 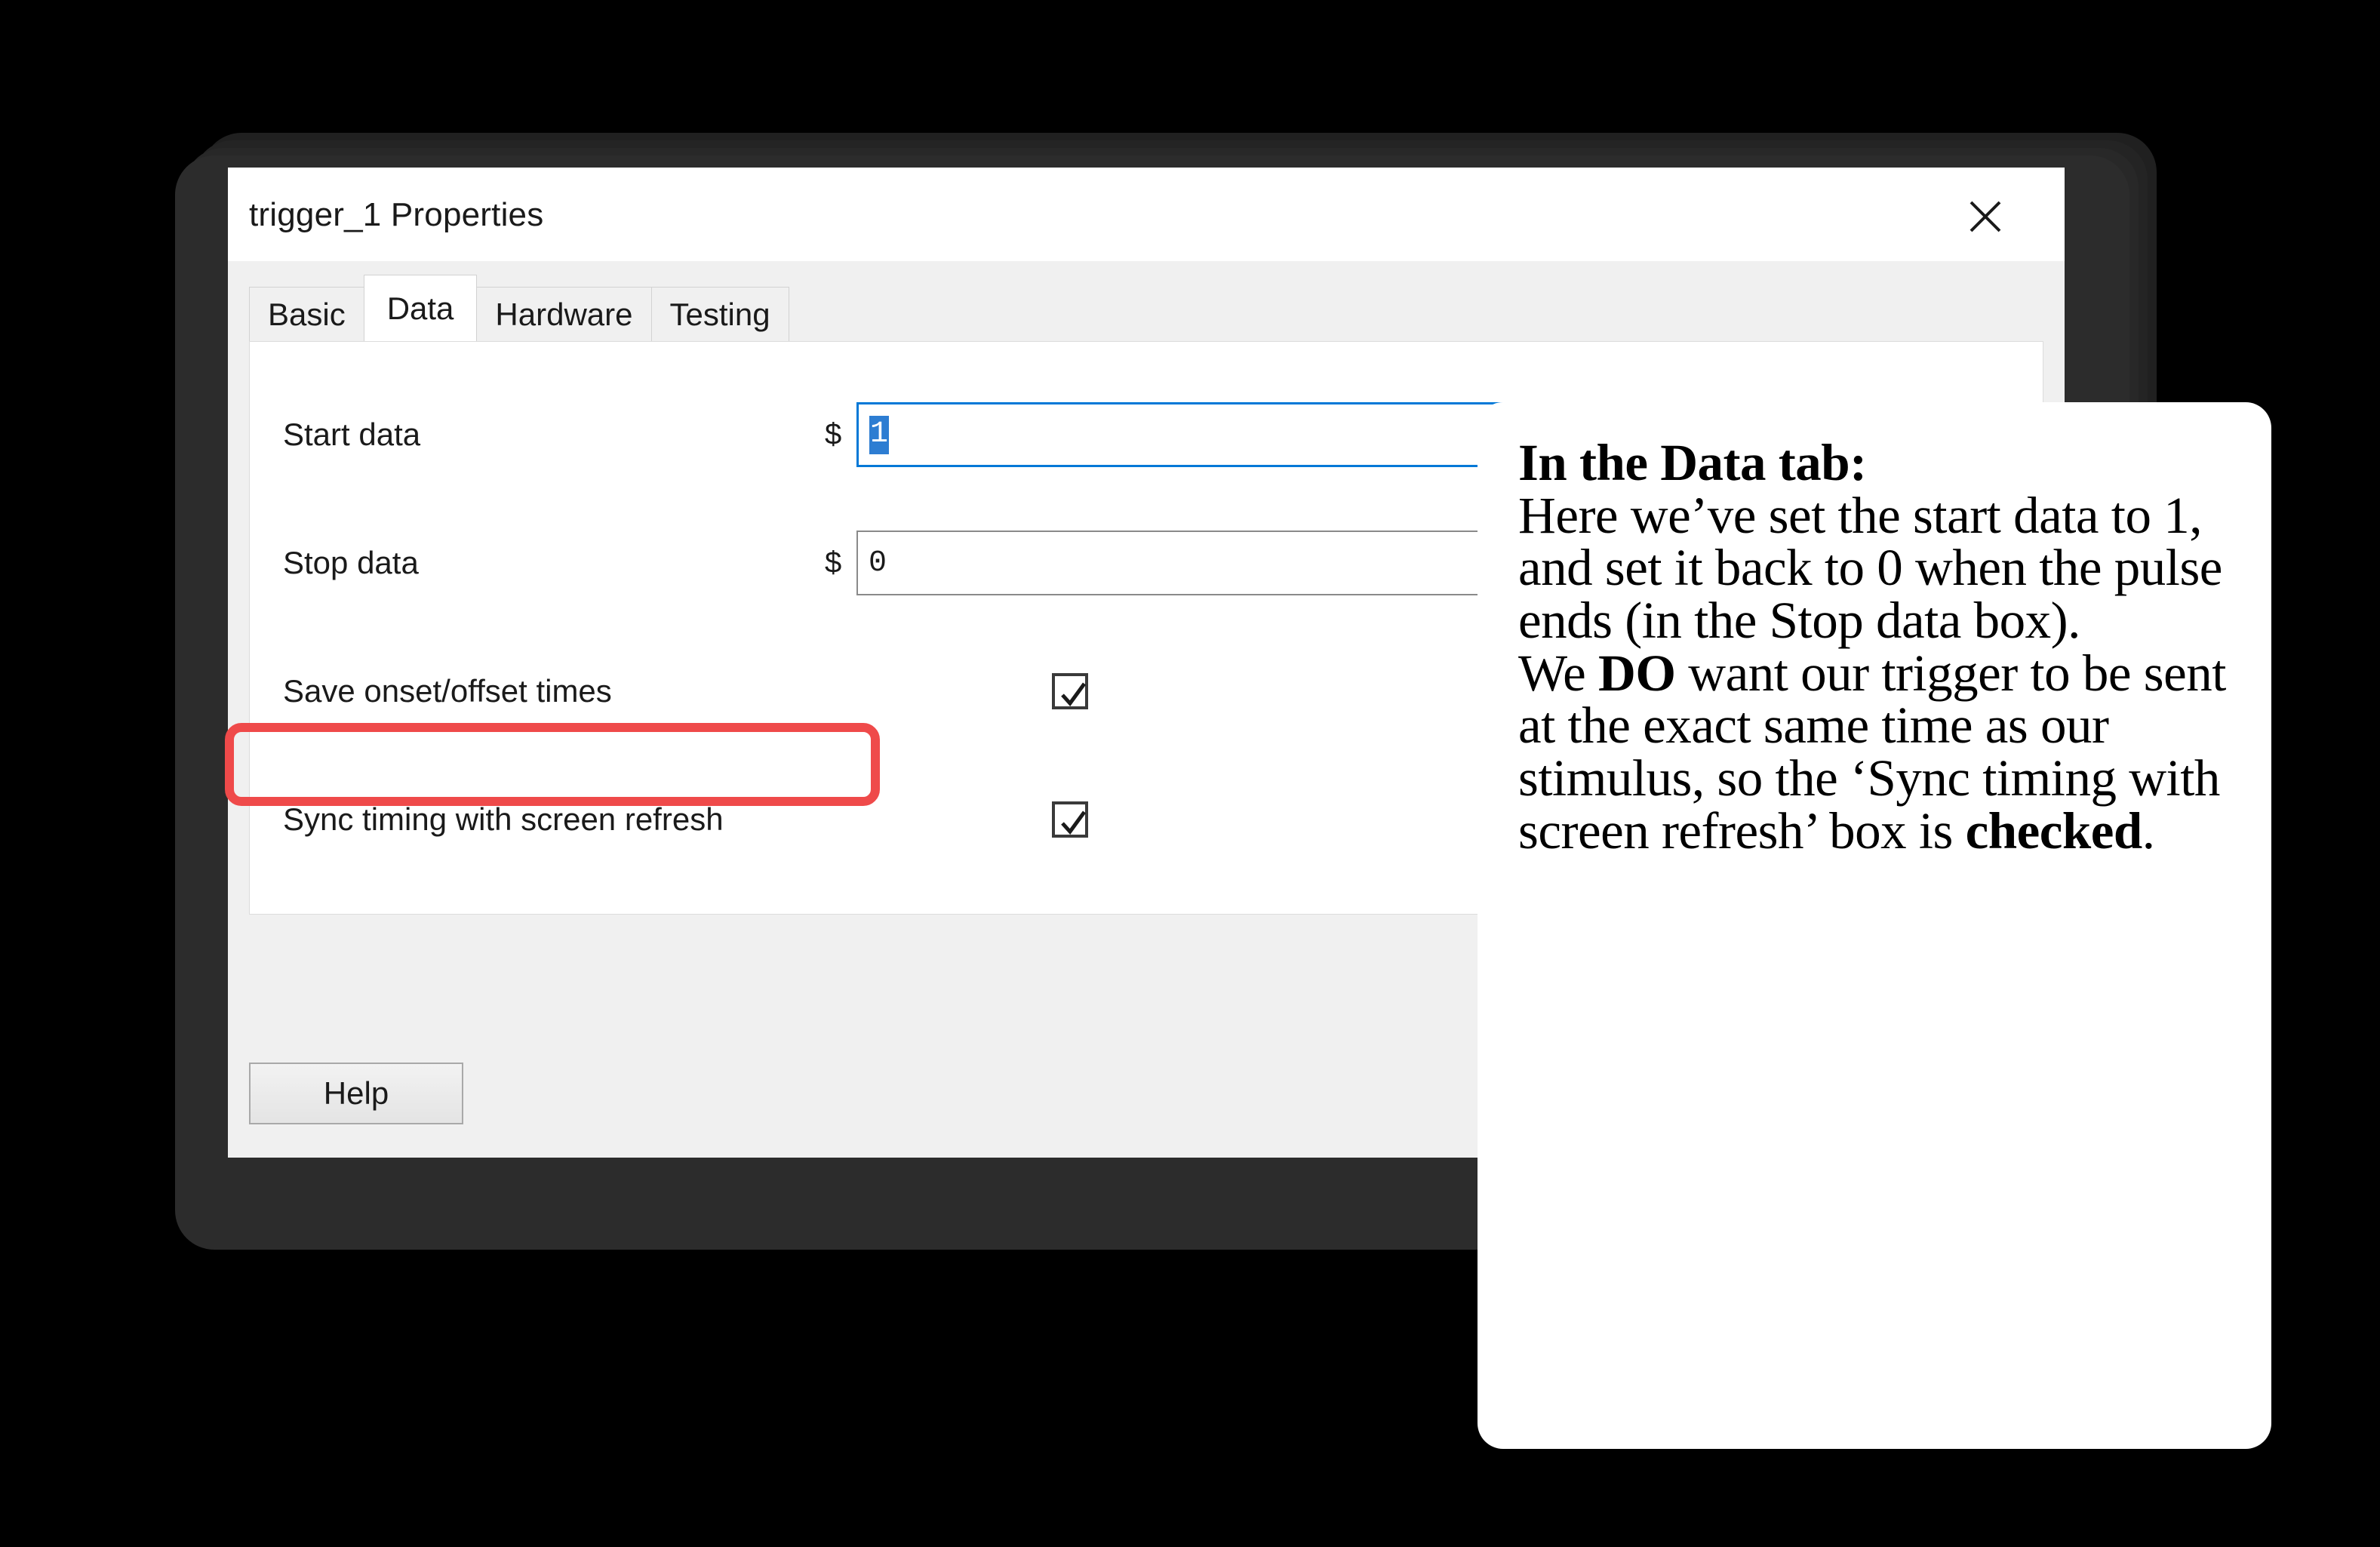 What do you see at coordinates (1875, 462) in the screenshot?
I see `callout-heading-paragraph: In the Data tab:` at bounding box center [1875, 462].